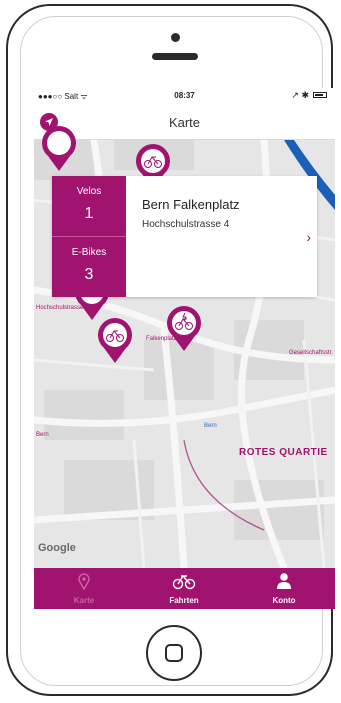  Describe the element at coordinates (184, 582) in the screenshot. I see `bike-icon` at that location.